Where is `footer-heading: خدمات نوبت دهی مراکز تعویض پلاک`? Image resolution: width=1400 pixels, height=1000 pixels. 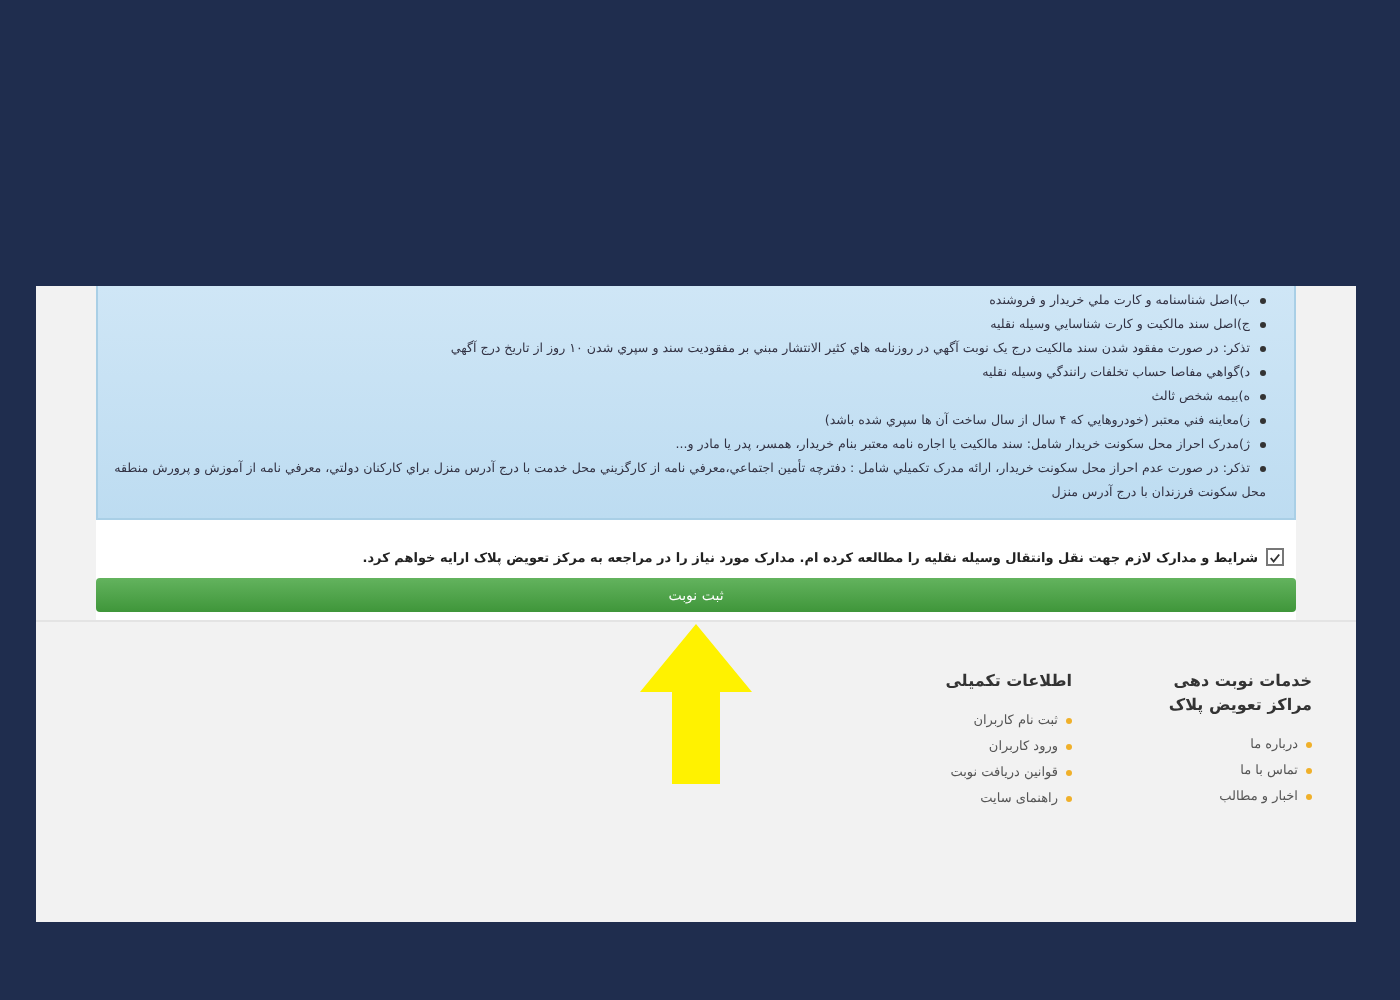
footer-heading: خدمات نوبت دهی مراکز تعویض پلاک is located at coordinates (1239, 694).